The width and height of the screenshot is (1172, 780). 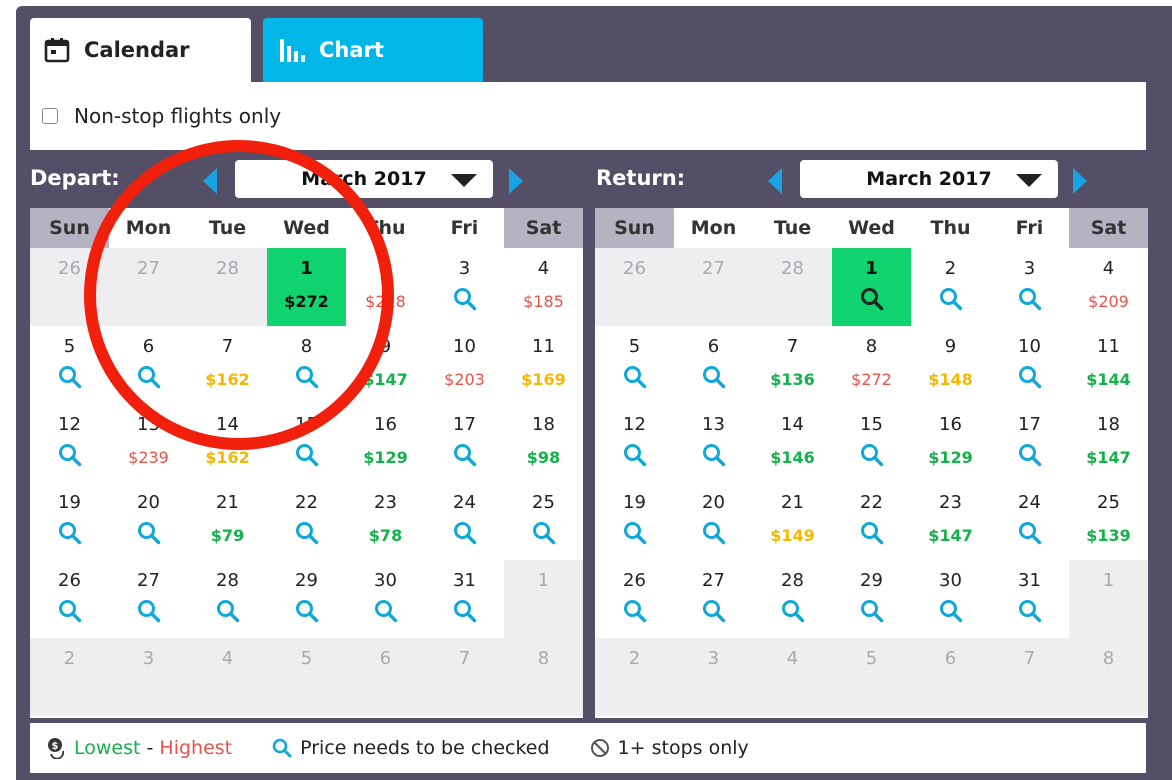 I want to click on depart-day-cell: 26, so click(x=69, y=599).